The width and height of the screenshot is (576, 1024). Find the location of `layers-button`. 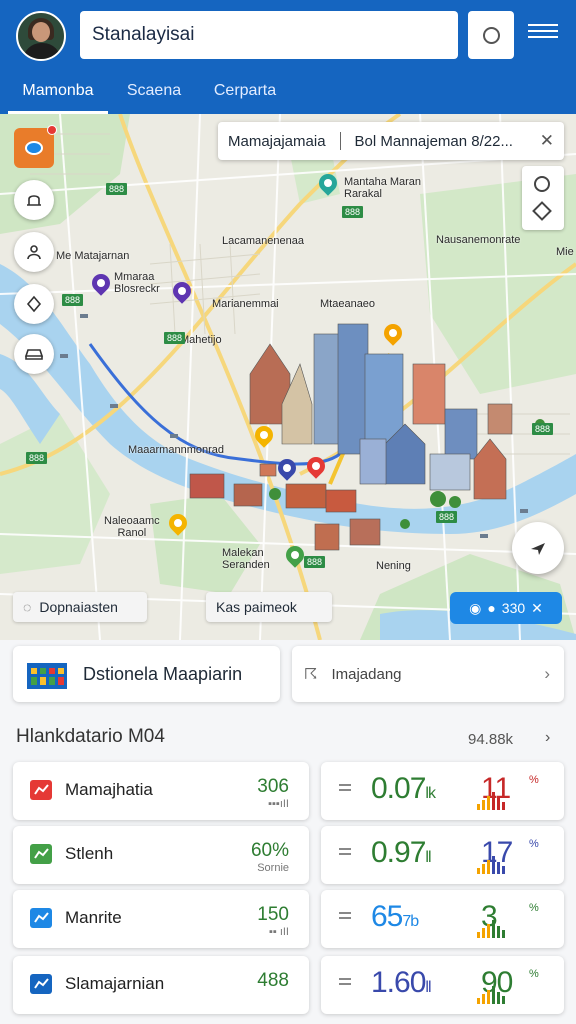

layers-button is located at coordinates (35, 146).